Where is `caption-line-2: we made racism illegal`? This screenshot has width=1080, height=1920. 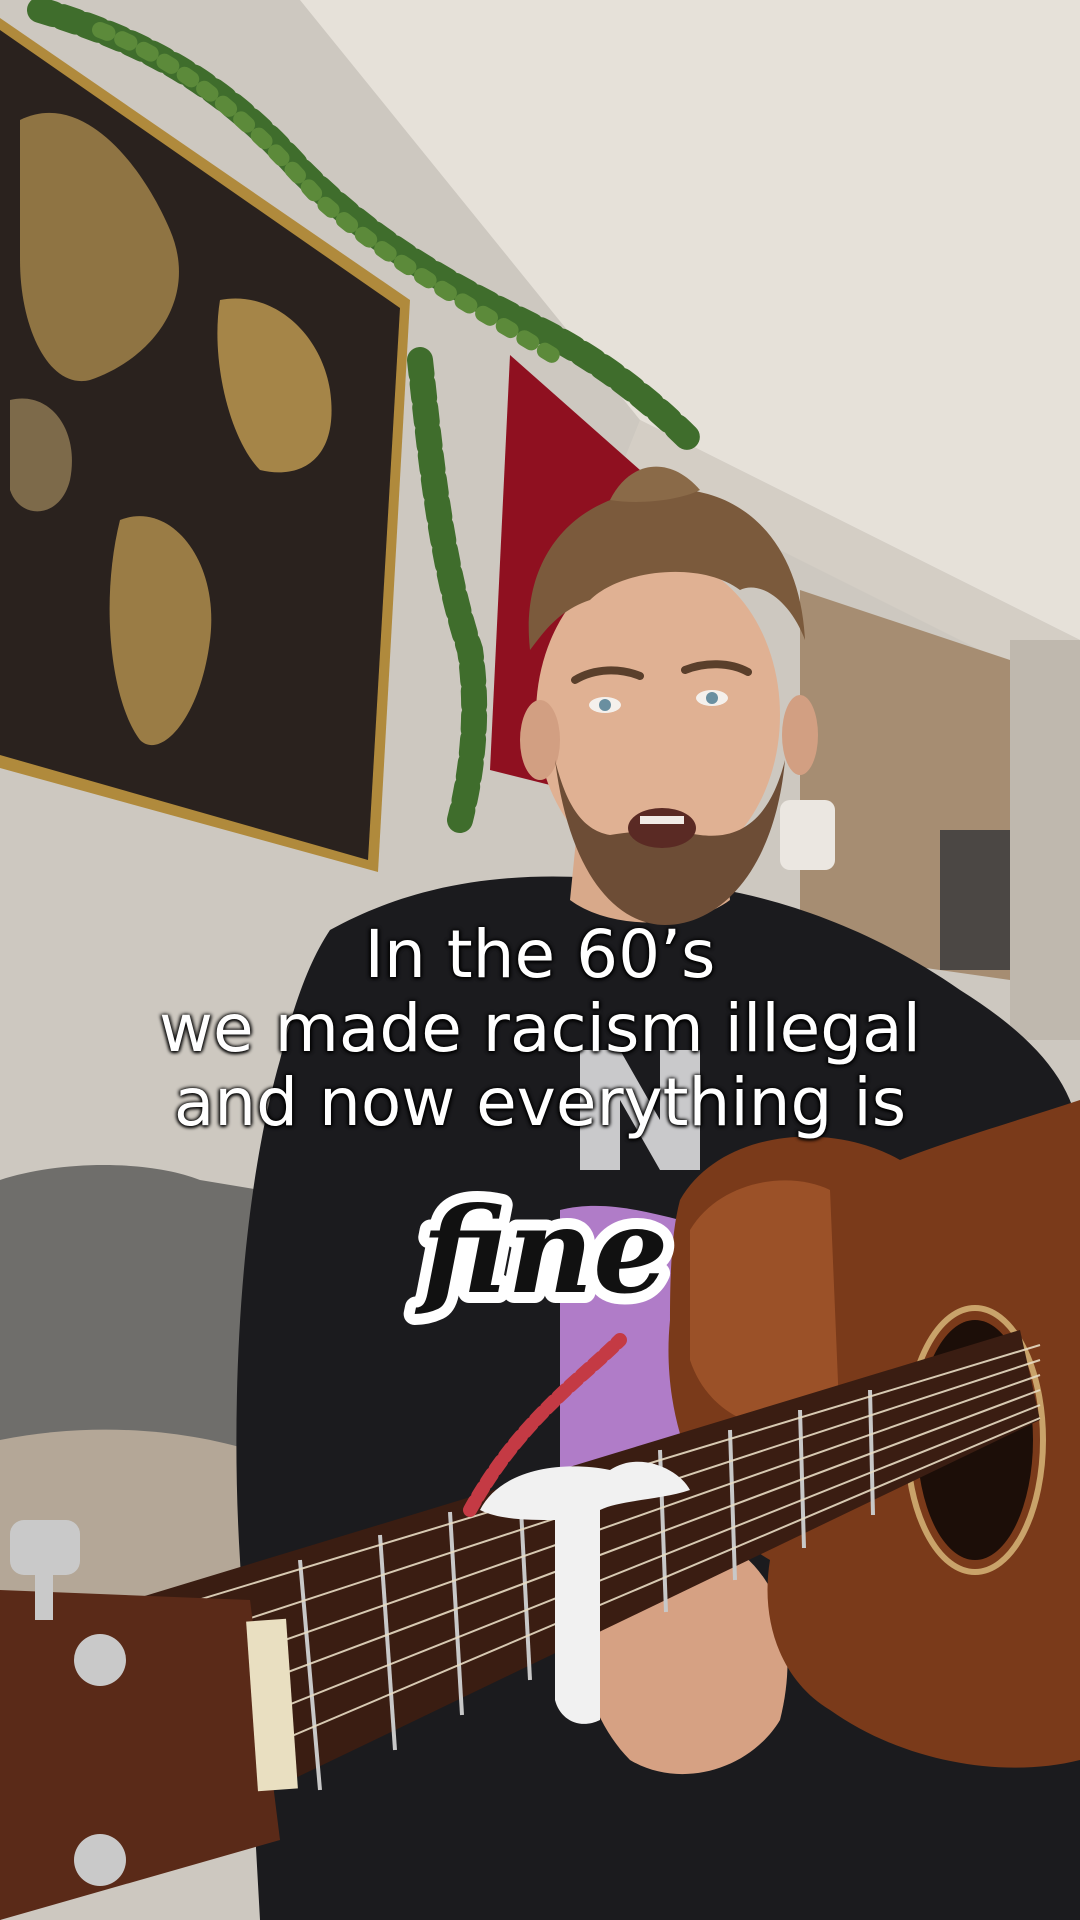 caption-line-2: we made racism illegal is located at coordinates (540, 1028).